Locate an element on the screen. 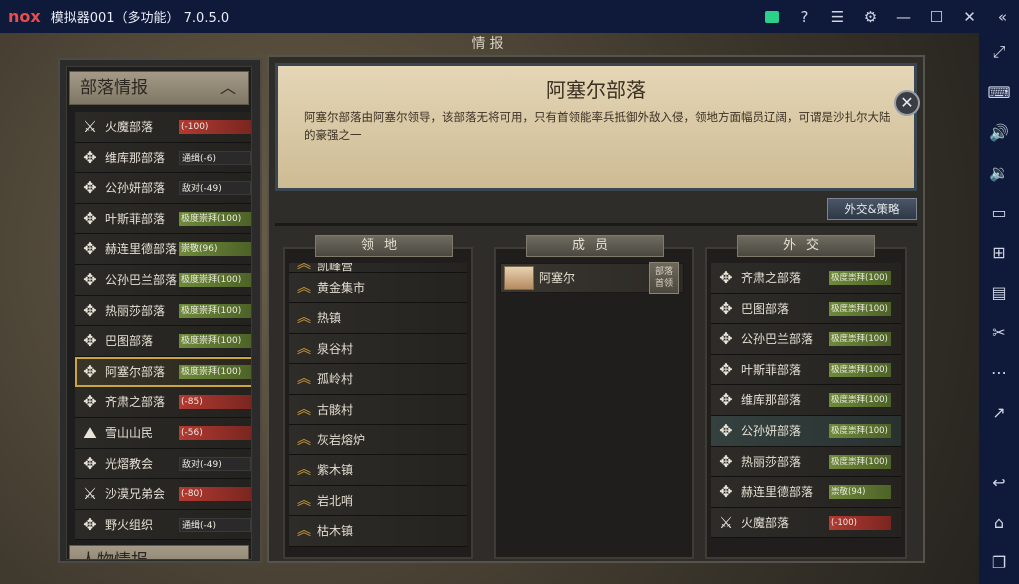 The width and height of the screenshot is (1019, 584). more-icon: ⋯ is located at coordinates (999, 372).